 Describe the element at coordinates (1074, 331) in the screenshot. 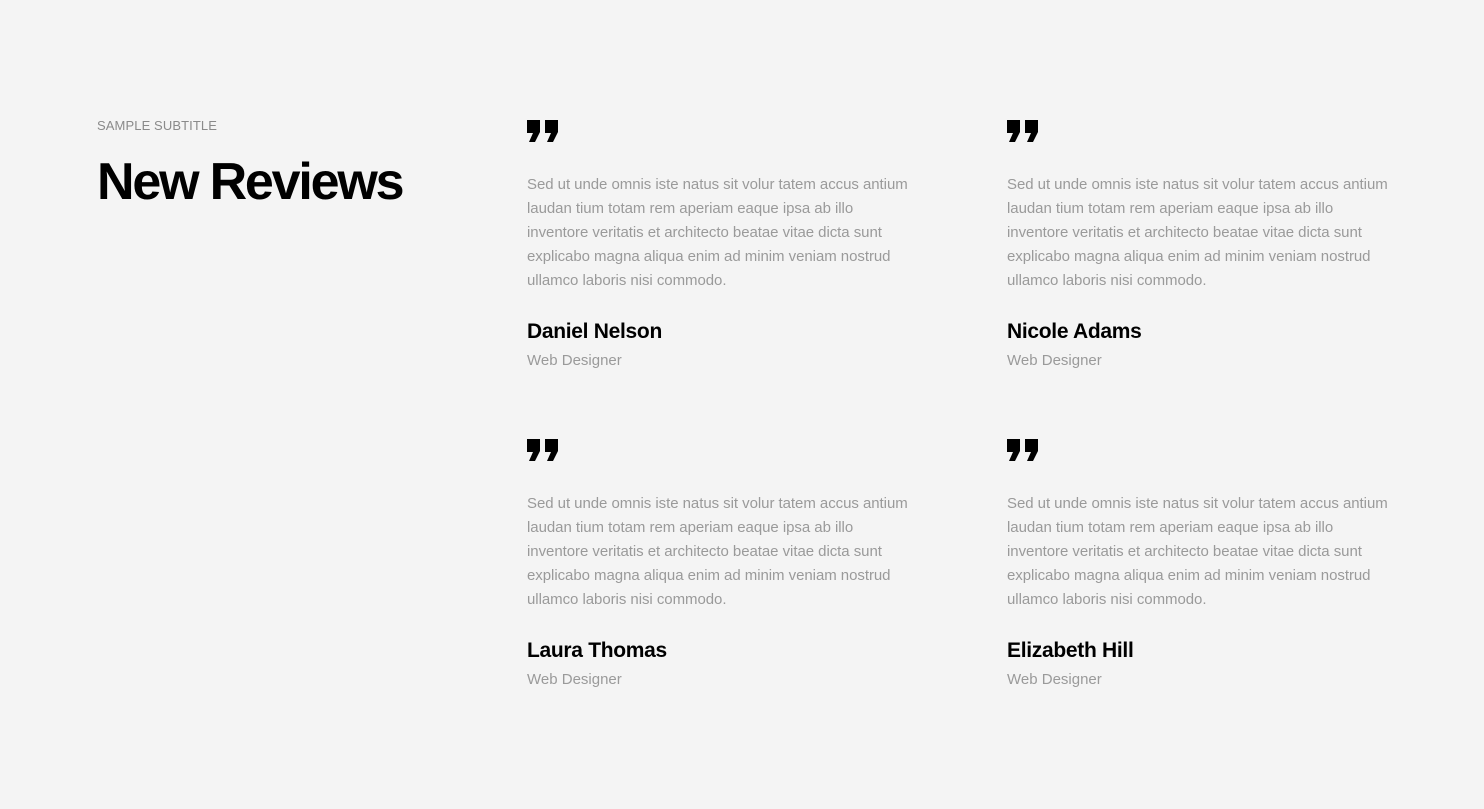

I see `reviewer-name: Nicole Adams` at that location.